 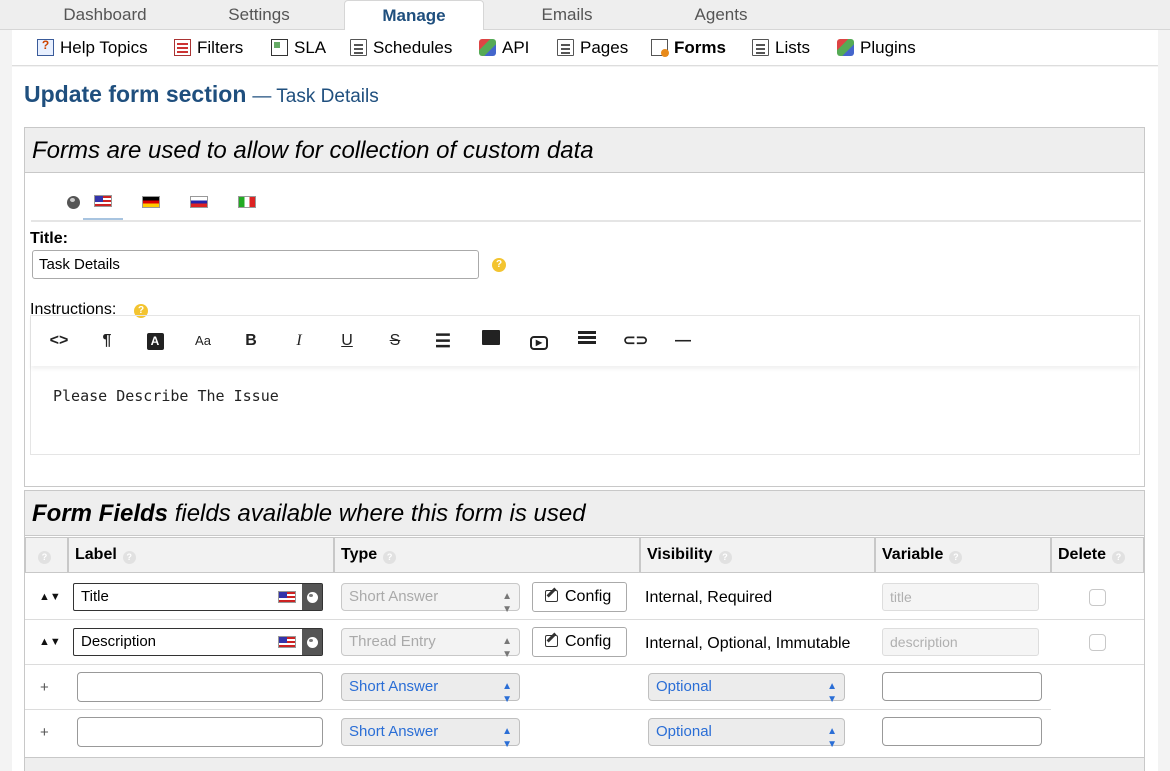 I want to click on page-title: Update form section — Task Details, so click(x=201, y=94).